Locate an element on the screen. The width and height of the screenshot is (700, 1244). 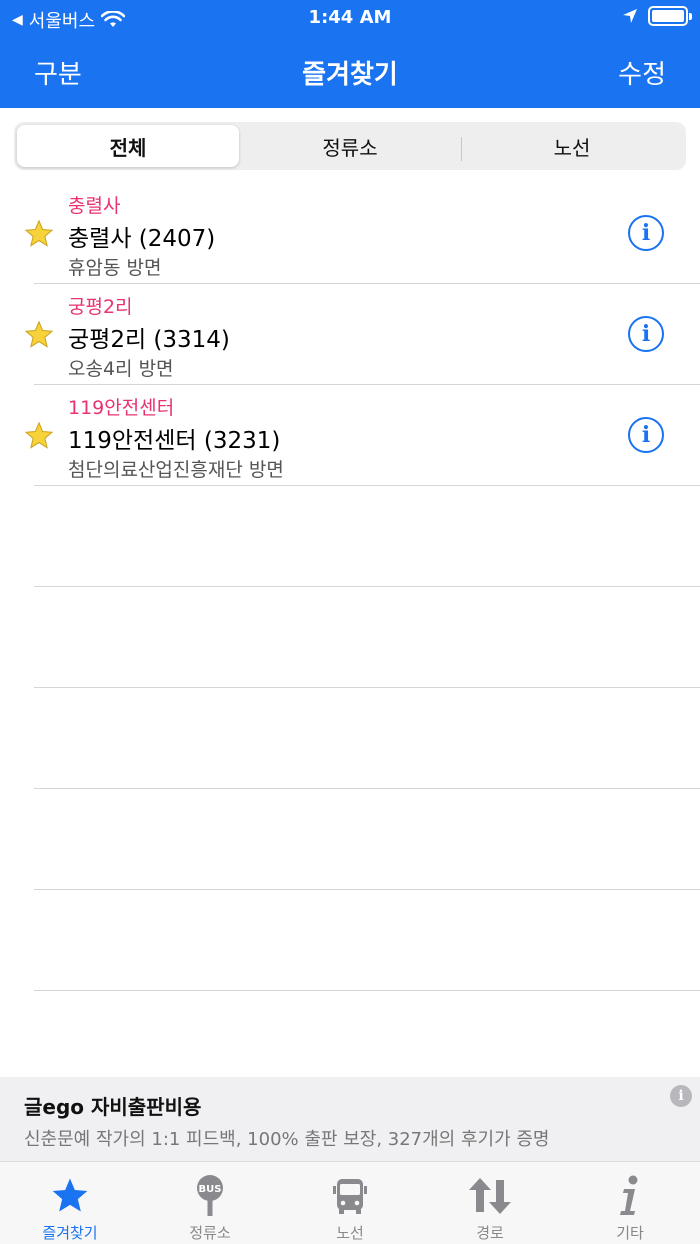
tab-label: 경로 is located at coordinates (490, 1233).